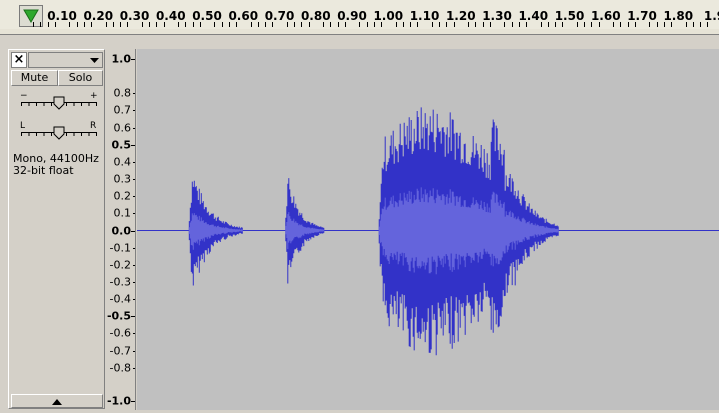 This screenshot has width=719, height=413. What do you see at coordinates (569, 16) in the screenshot?
I see `timeline-tick-label: 1.50` at bounding box center [569, 16].